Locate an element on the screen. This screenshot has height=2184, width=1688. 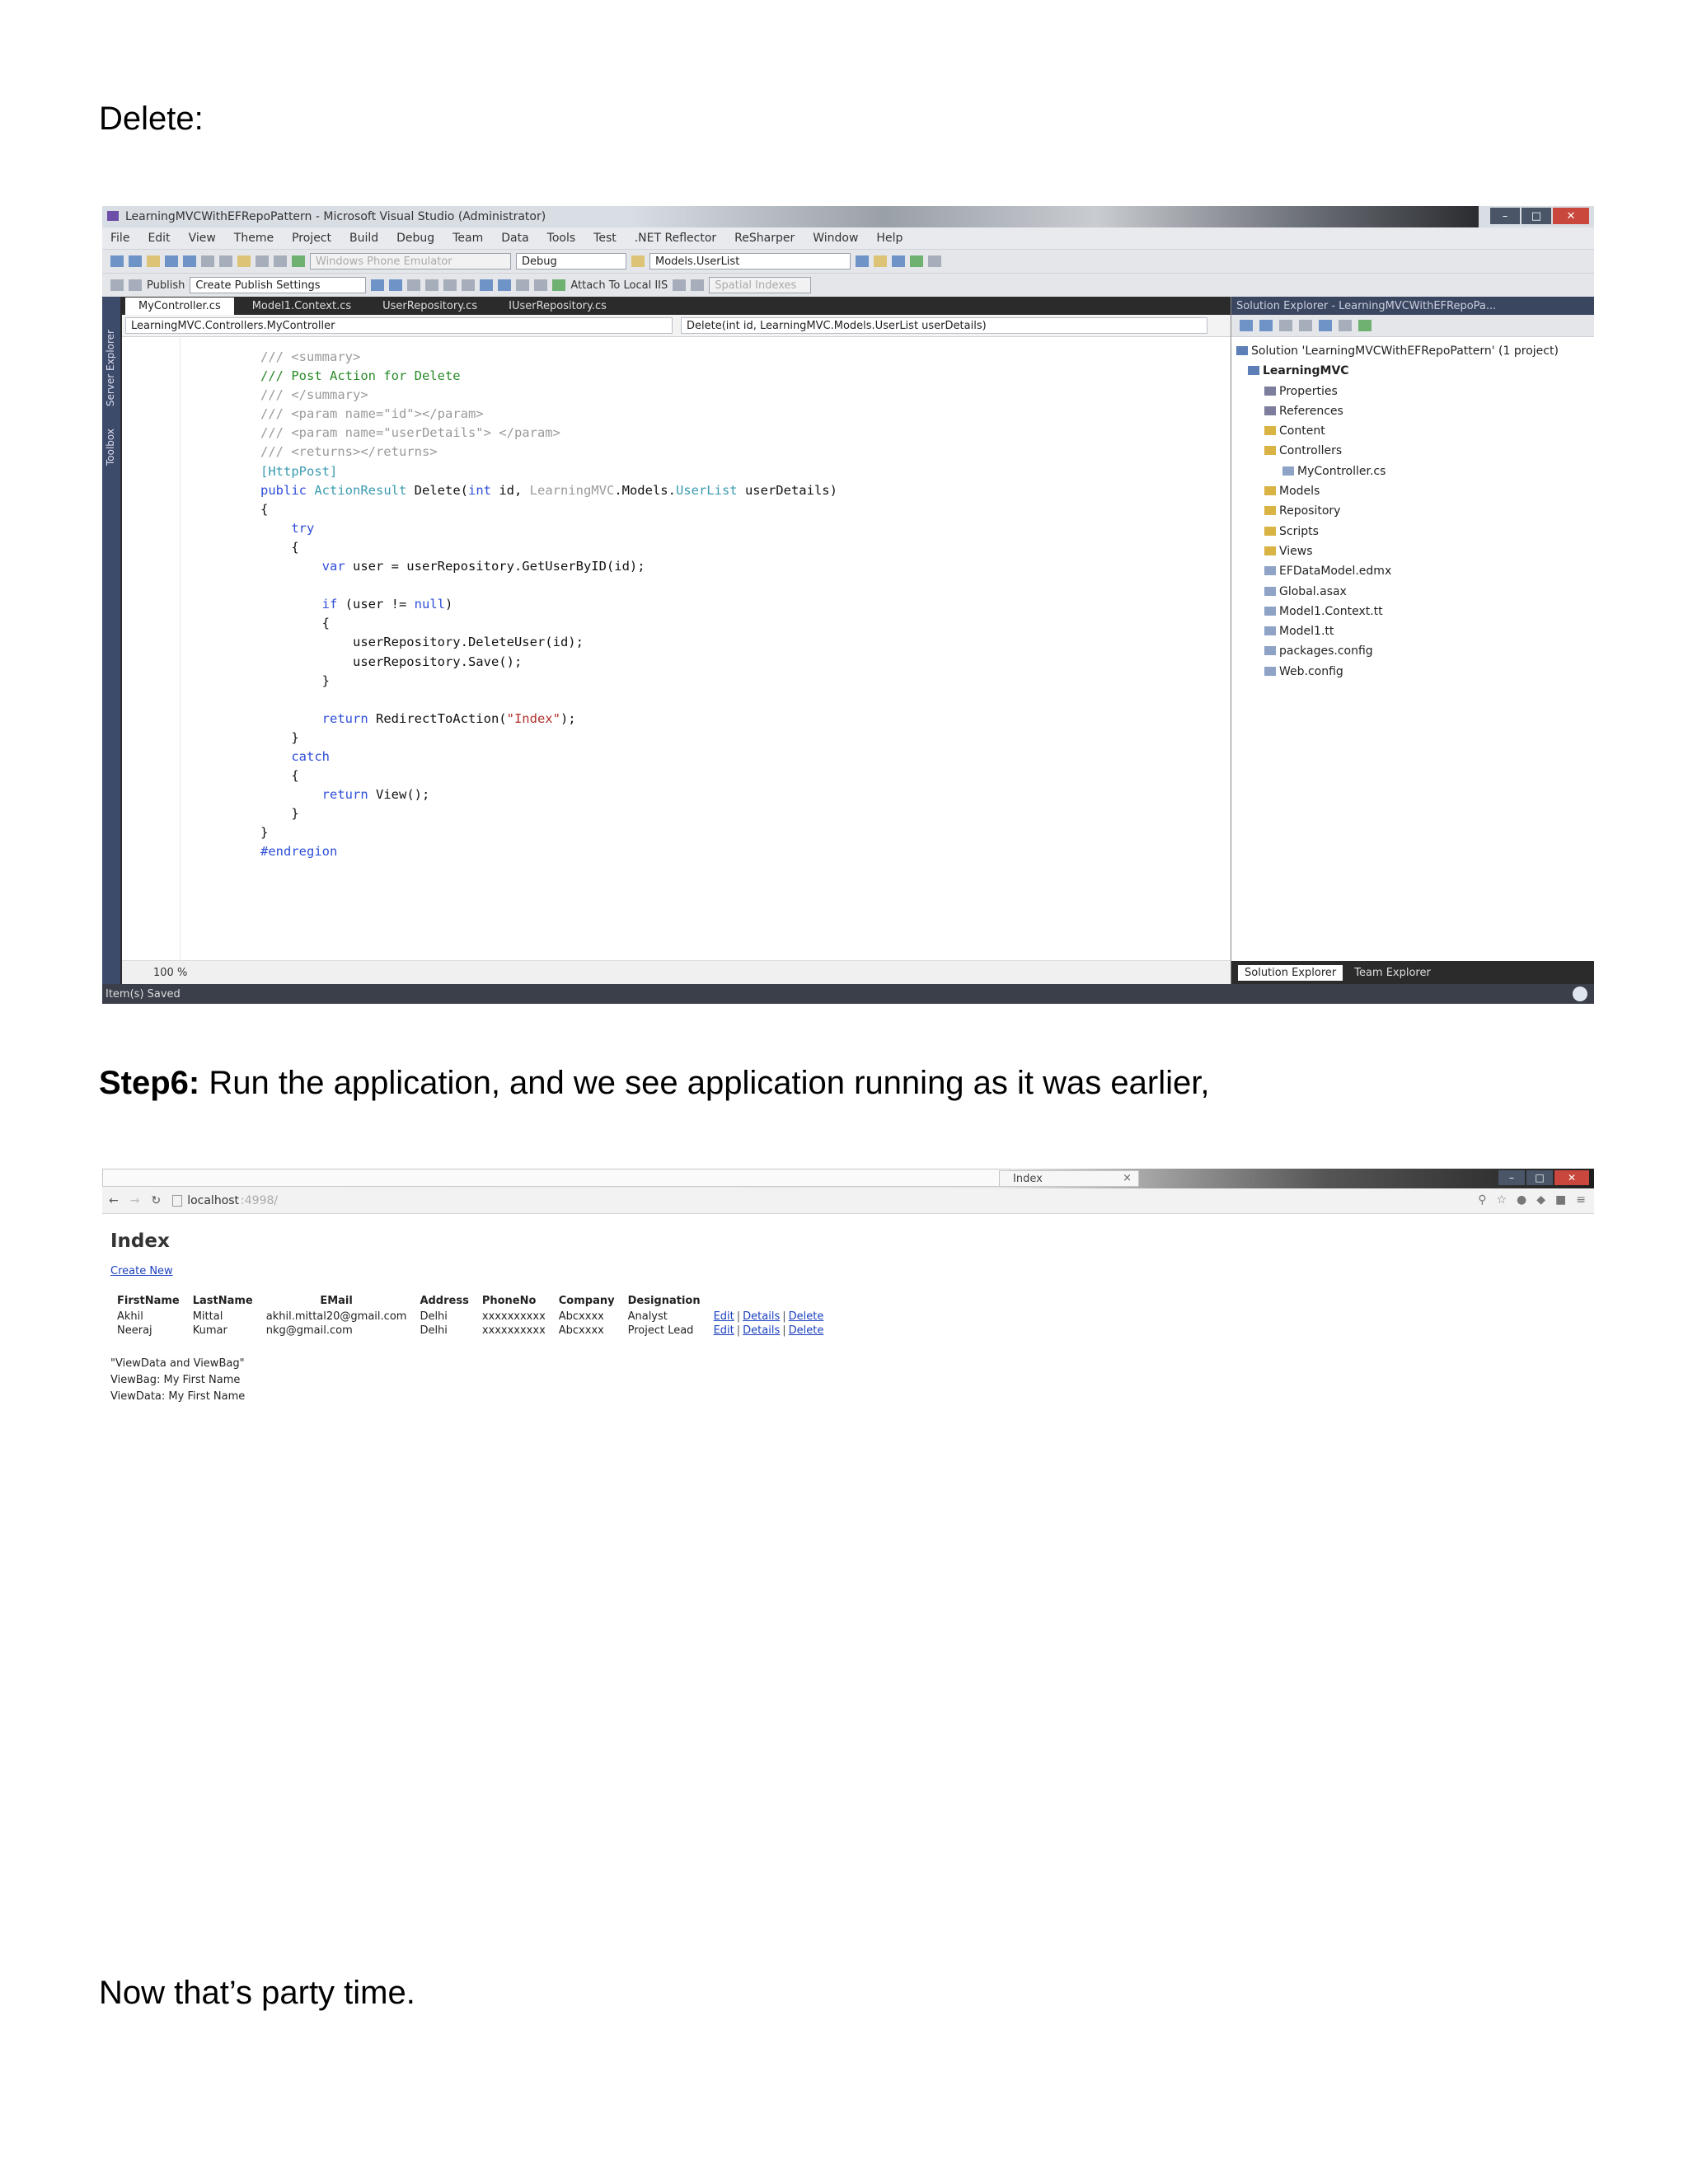
format-icon-d is located at coordinates (432, 285).